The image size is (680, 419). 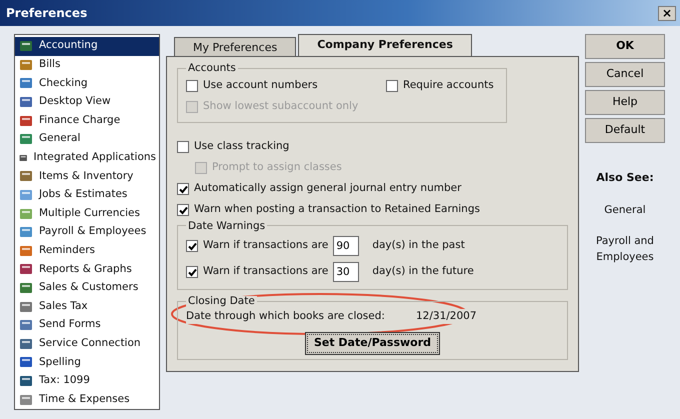 I want to click on option-label: day(s) in the past, so click(x=418, y=246).